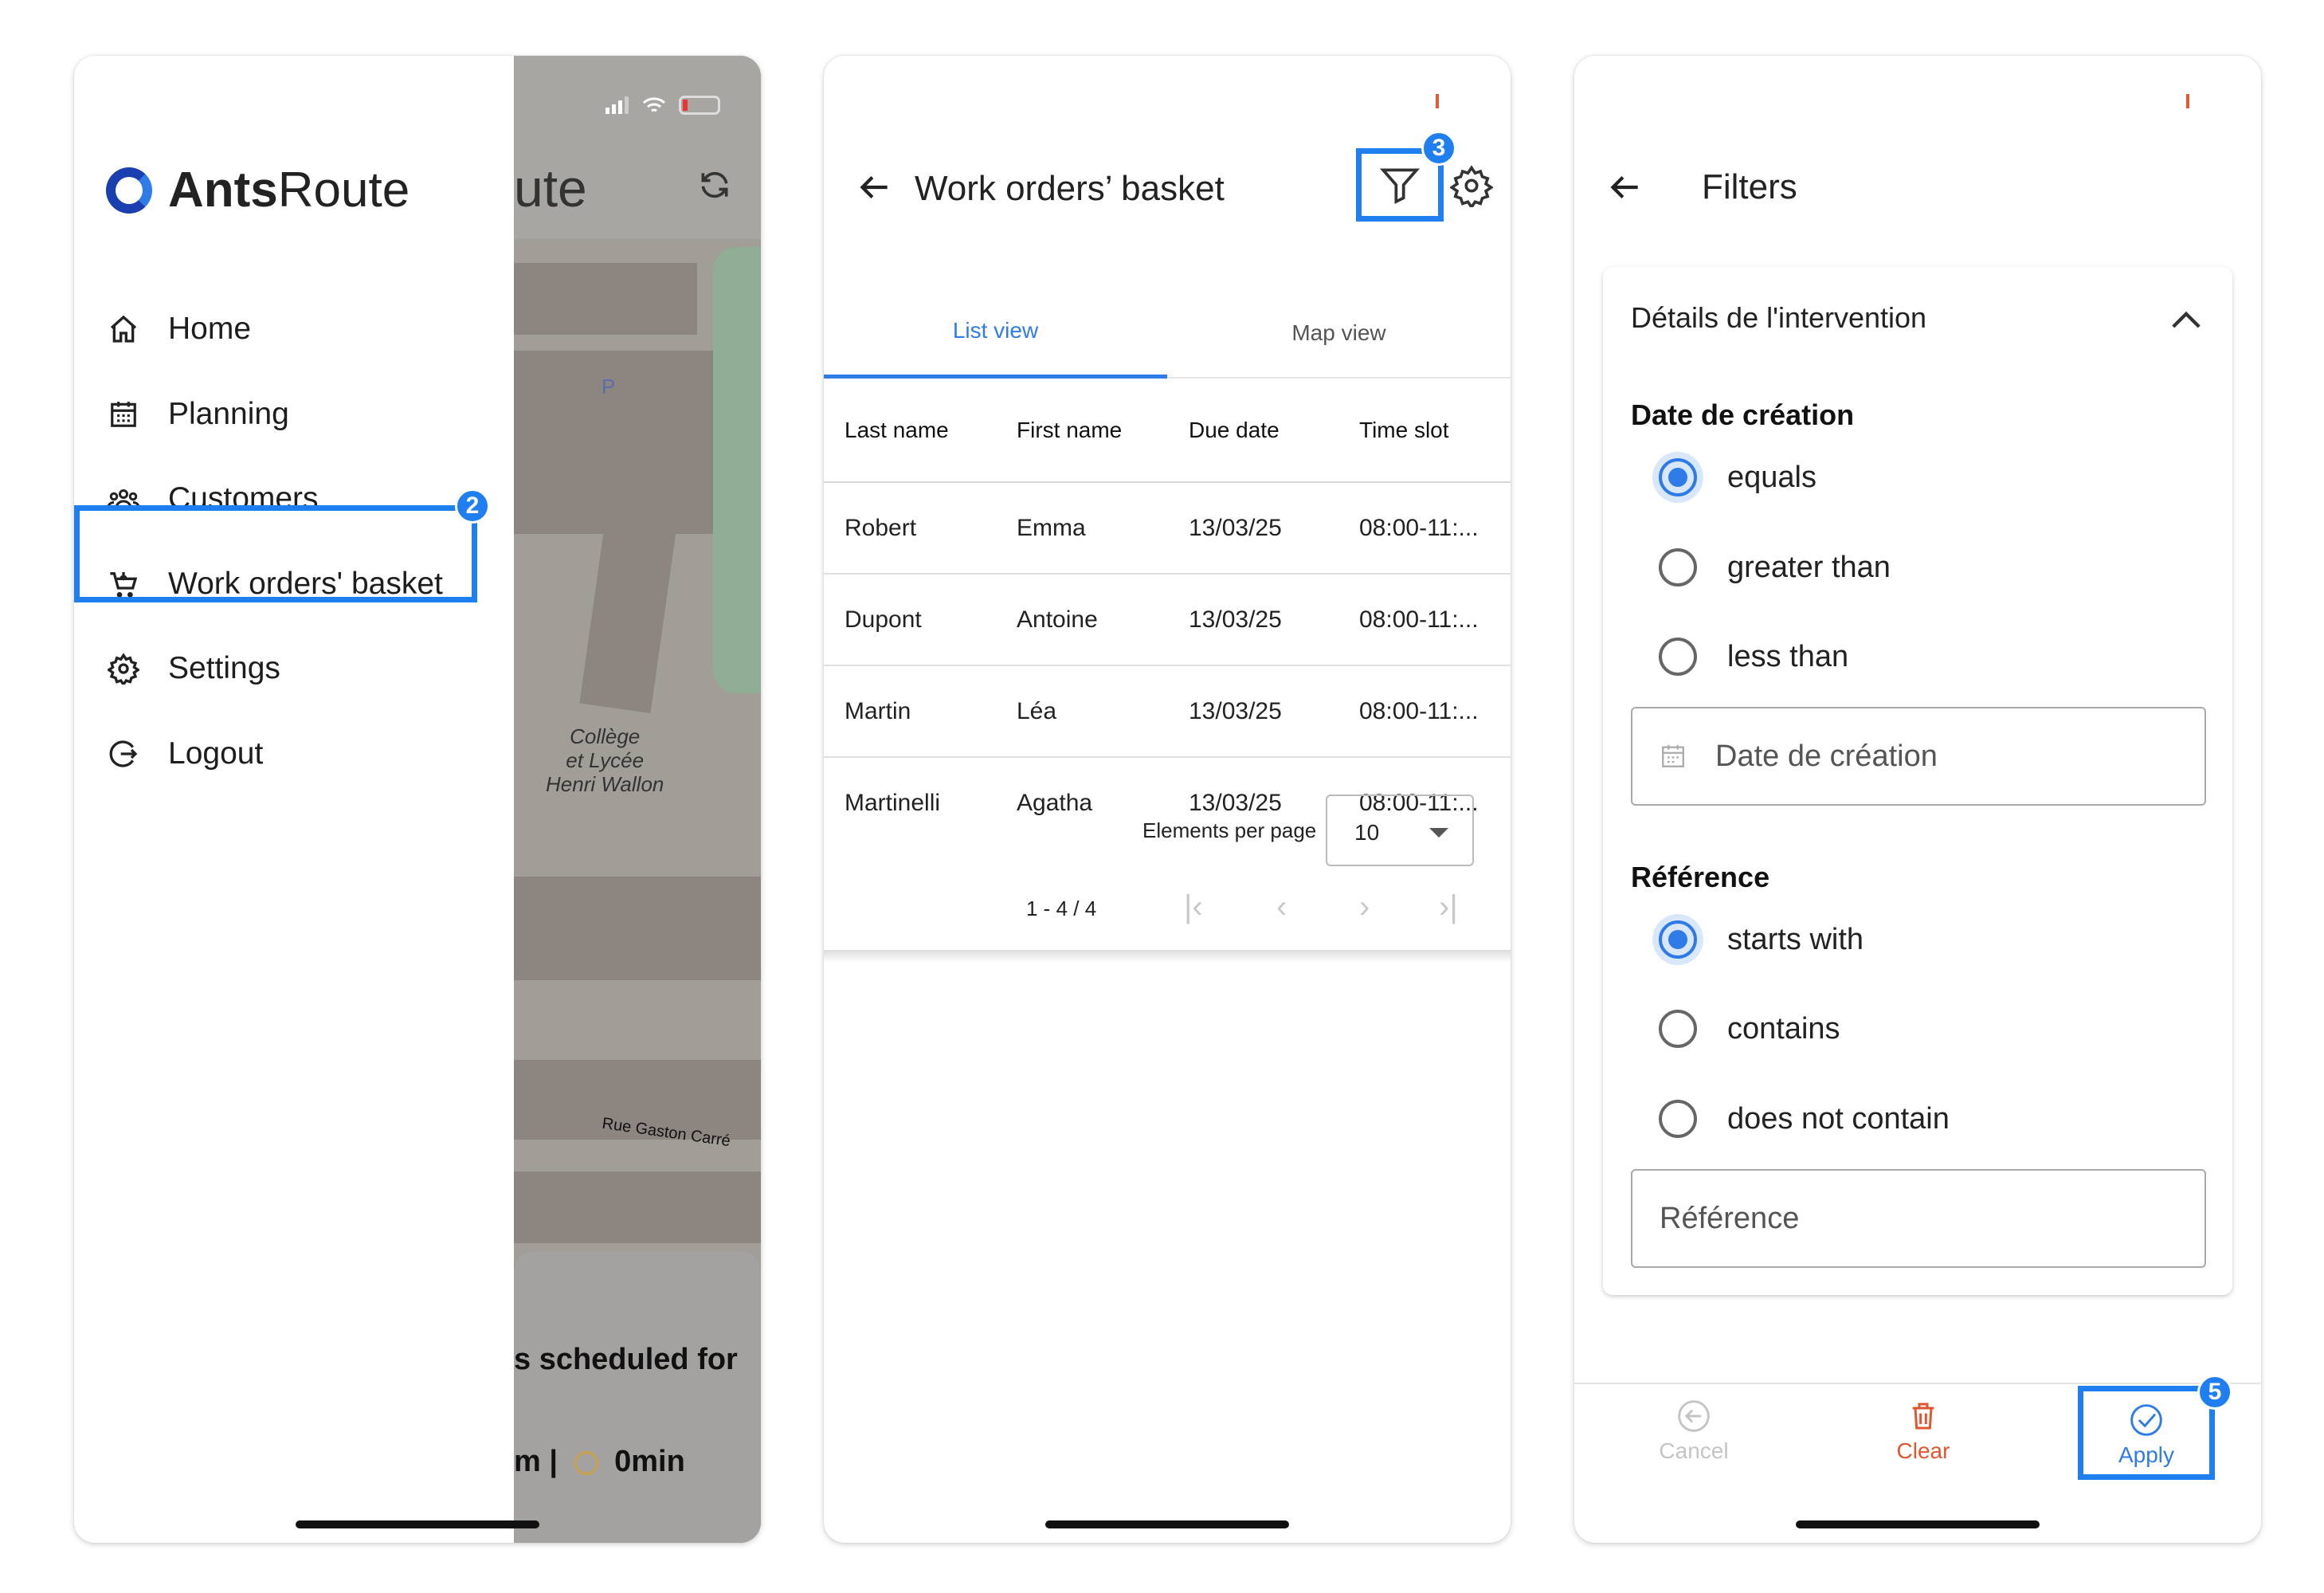 The image size is (2324, 1593). What do you see at coordinates (1367, 832) in the screenshot?
I see `per-page-value: 10` at bounding box center [1367, 832].